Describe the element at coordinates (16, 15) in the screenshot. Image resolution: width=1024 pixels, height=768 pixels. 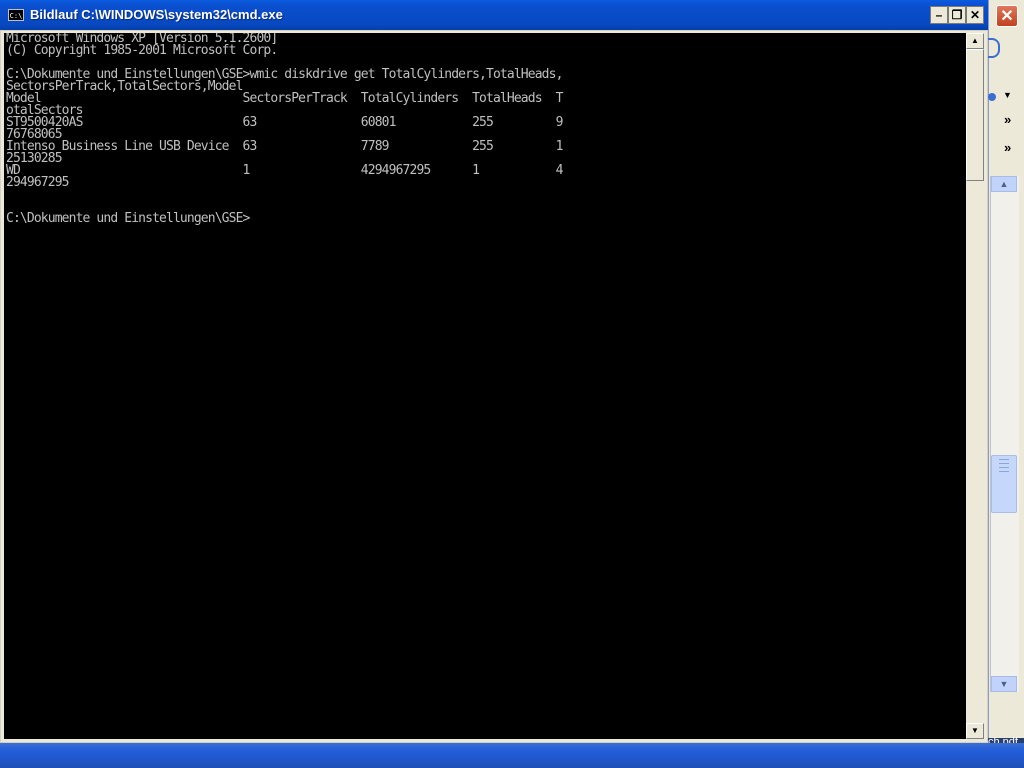
I see `cmd-icon: C:\` at that location.